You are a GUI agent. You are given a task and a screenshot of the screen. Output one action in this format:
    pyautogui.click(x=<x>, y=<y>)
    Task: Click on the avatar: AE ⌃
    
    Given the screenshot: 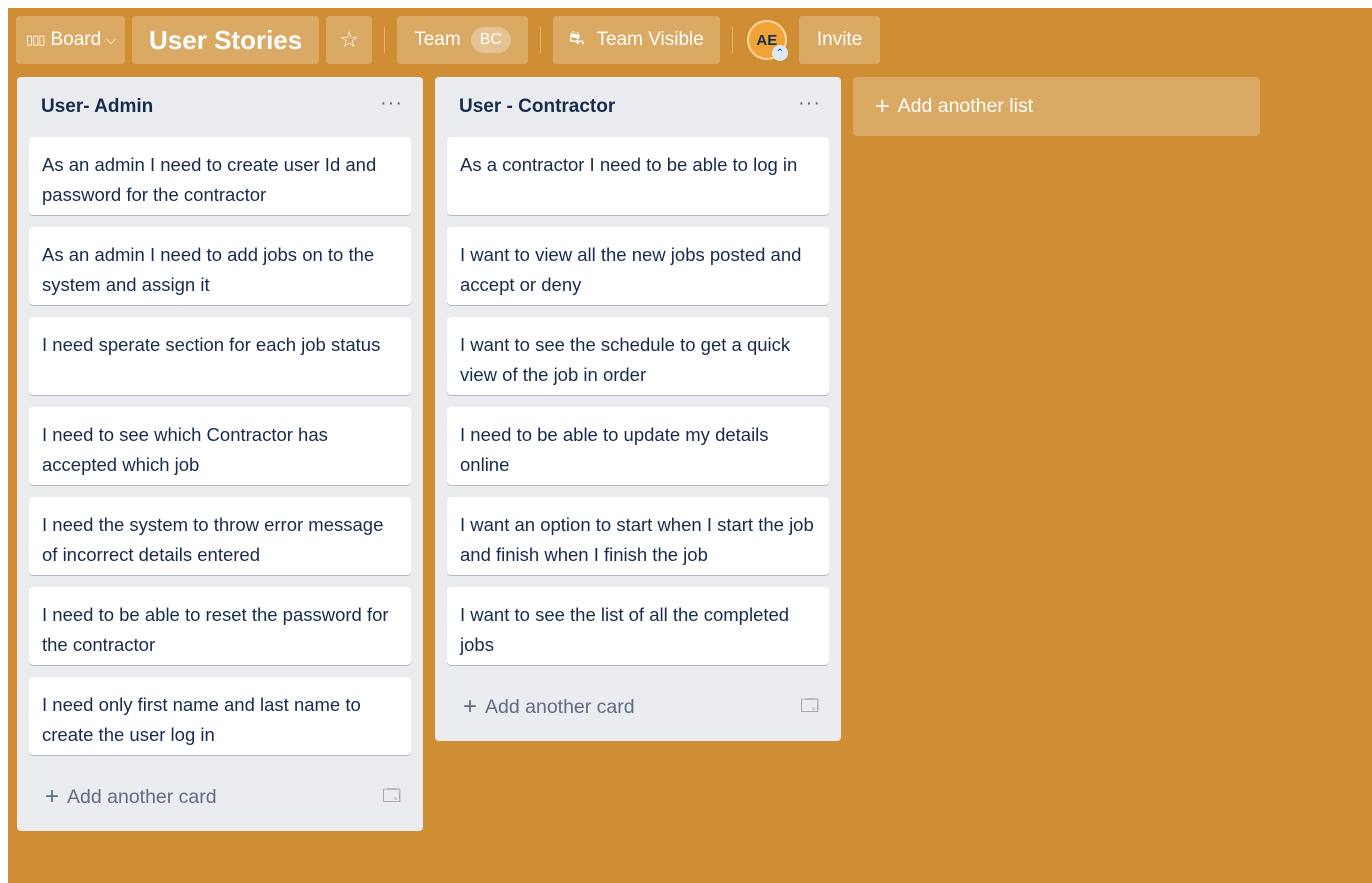 What is the action you would take?
    pyautogui.click(x=767, y=40)
    